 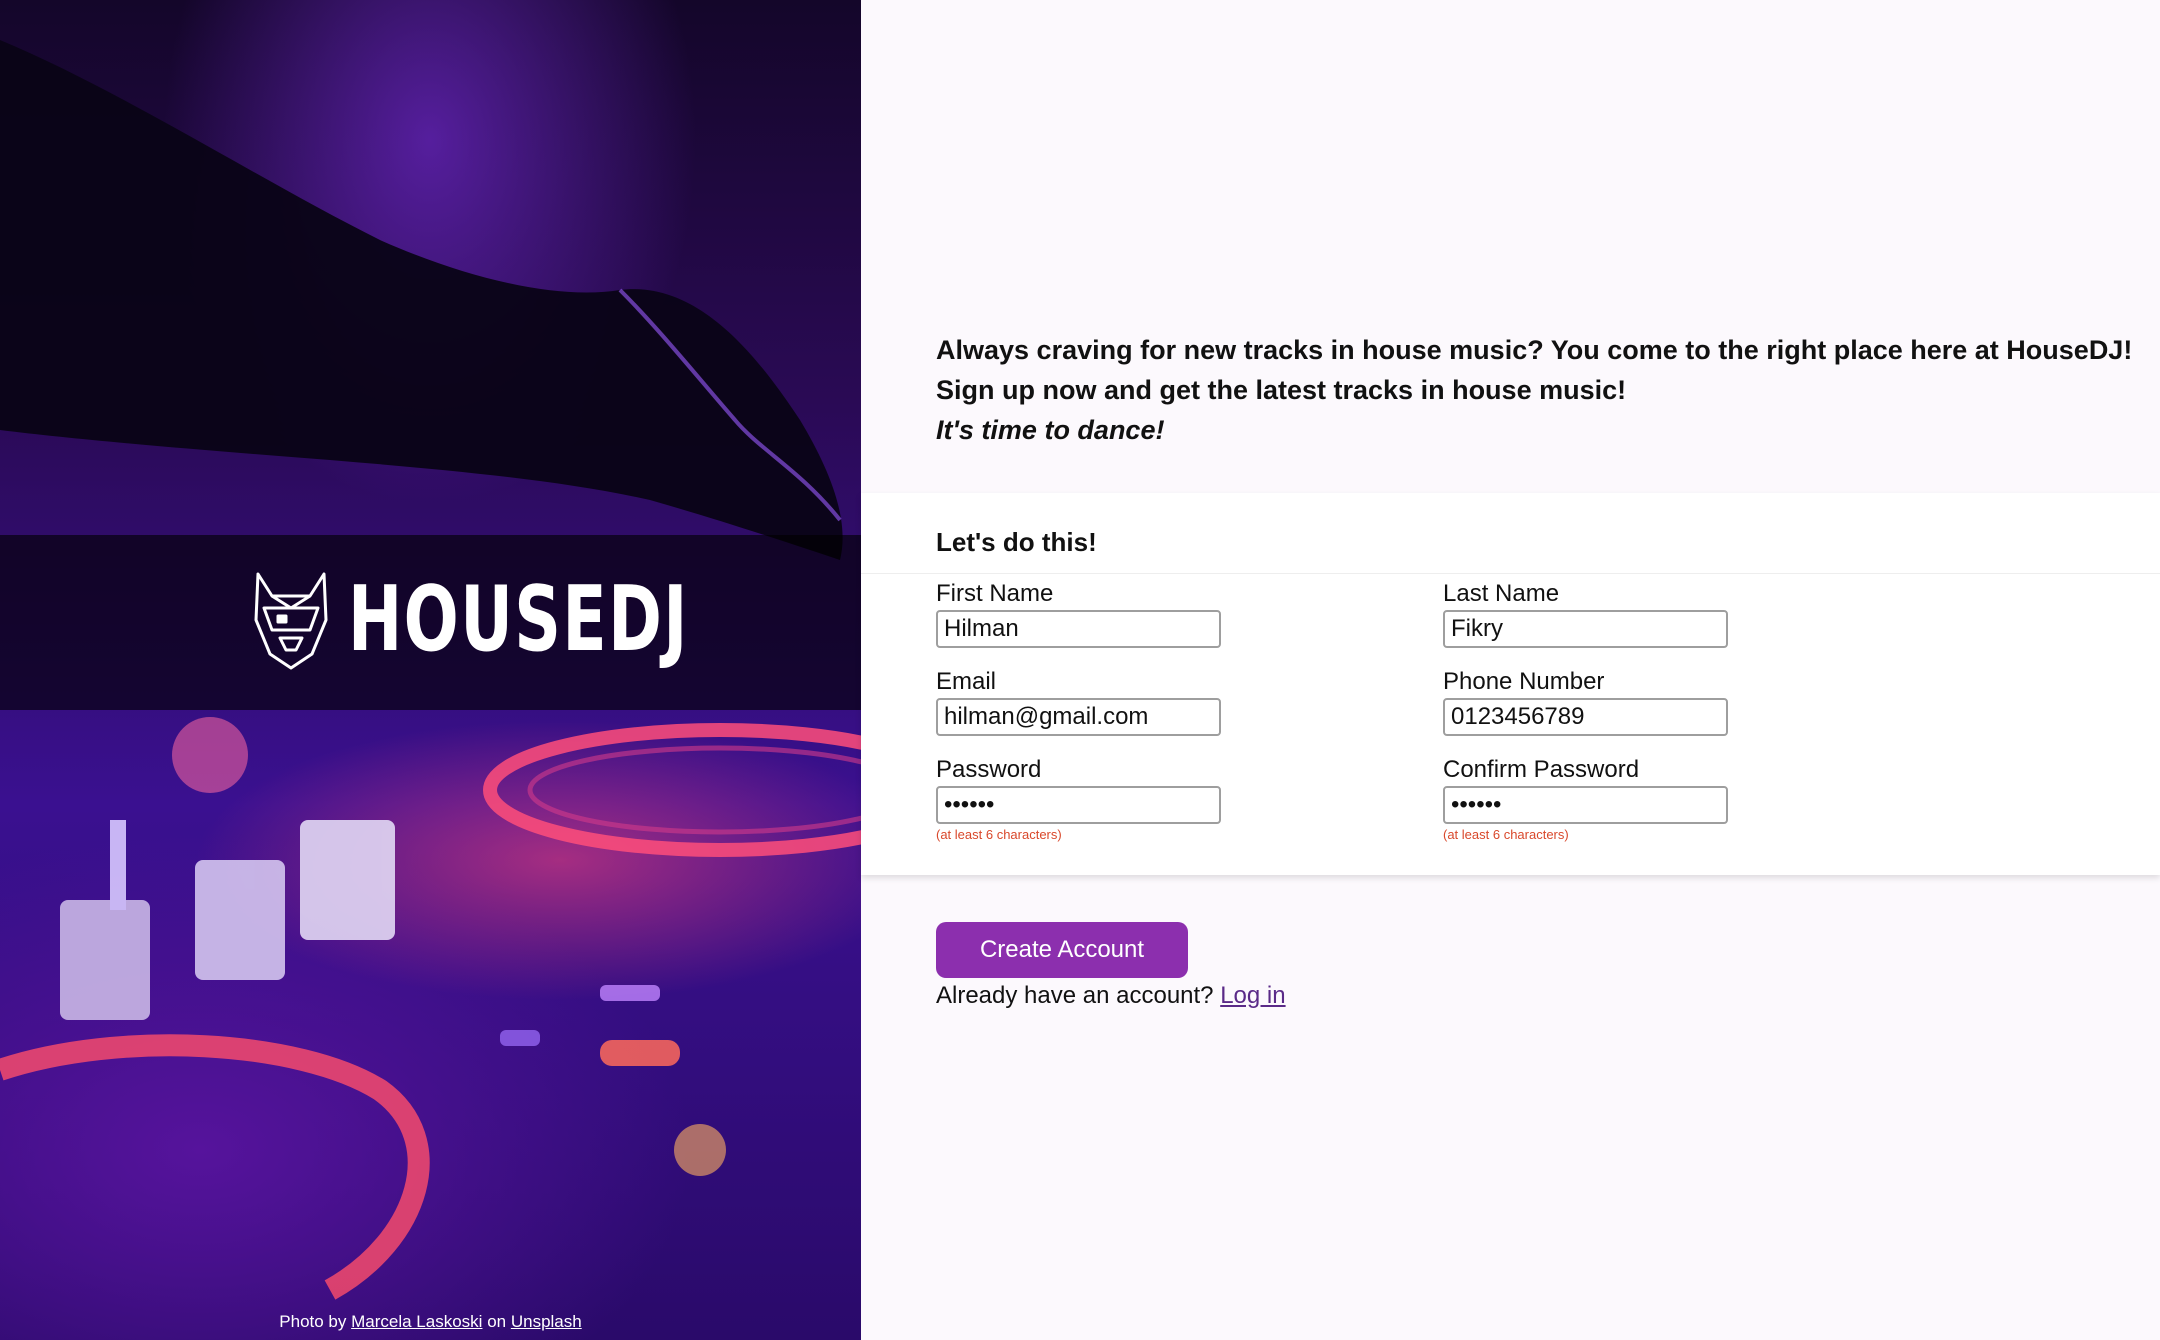 I want to click on first-name-field-group: First Name, so click(x=1086, y=614).